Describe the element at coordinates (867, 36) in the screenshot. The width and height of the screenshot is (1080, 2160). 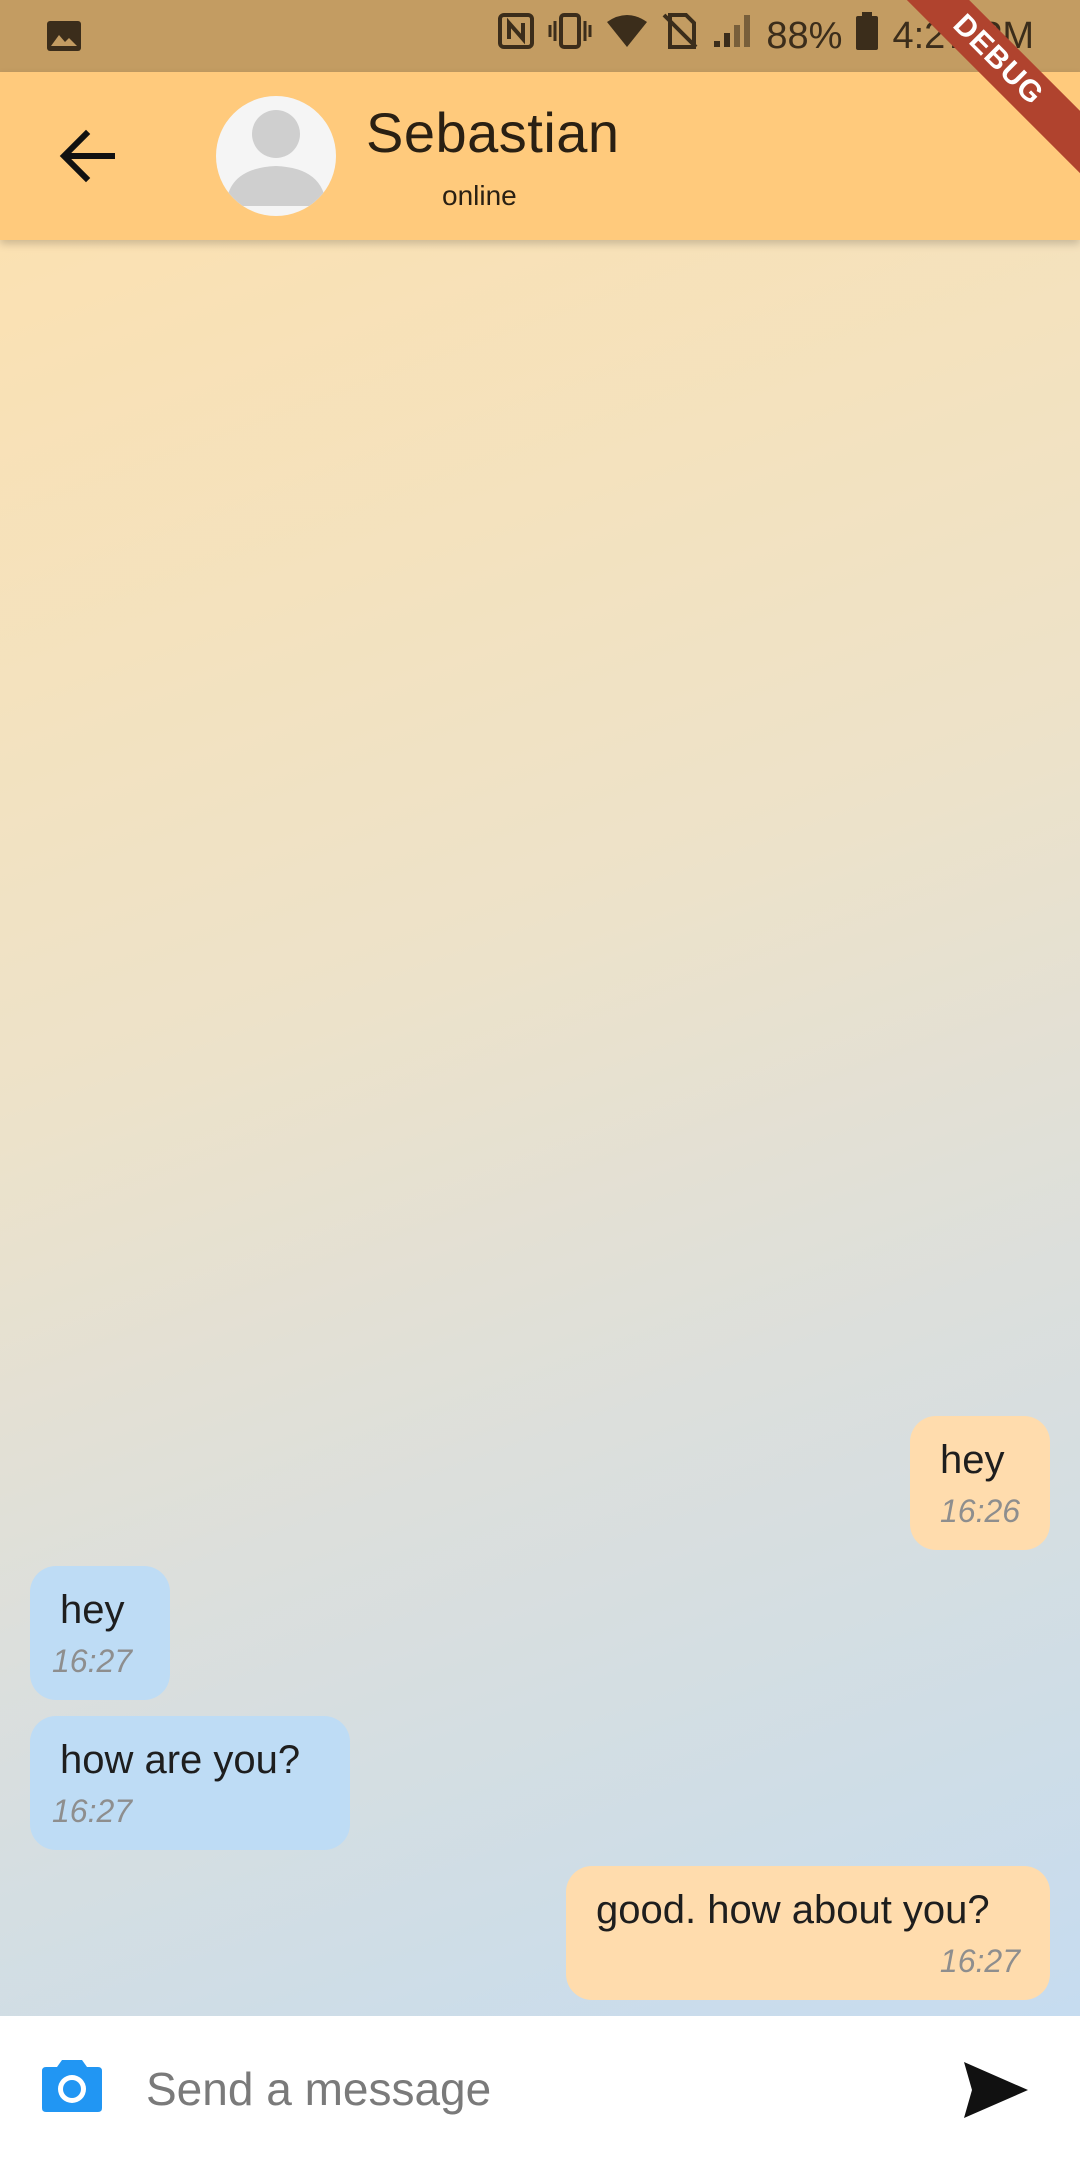
I see `battery-icon` at that location.